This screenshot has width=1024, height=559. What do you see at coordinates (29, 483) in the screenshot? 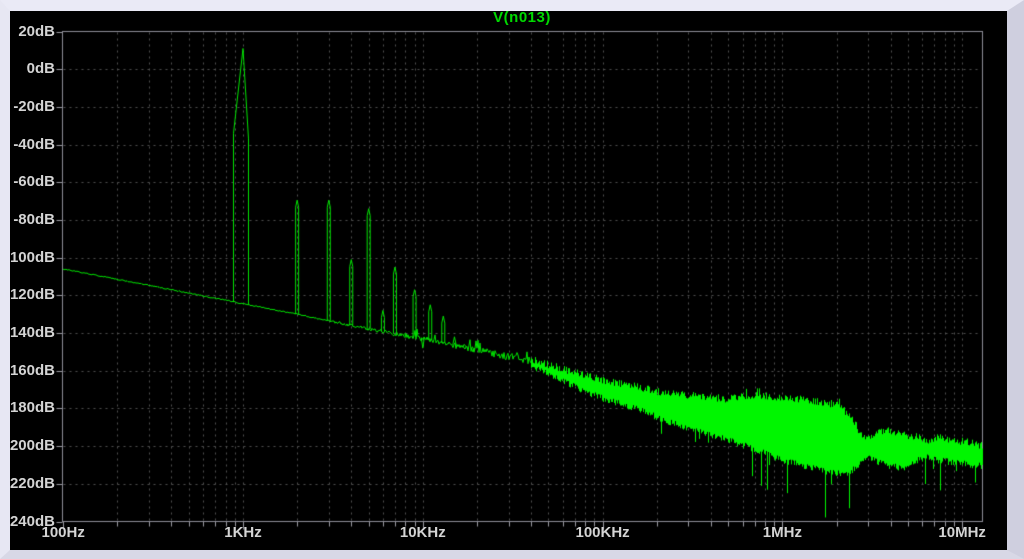
I see `y-axis-label: -220dB` at bounding box center [29, 483].